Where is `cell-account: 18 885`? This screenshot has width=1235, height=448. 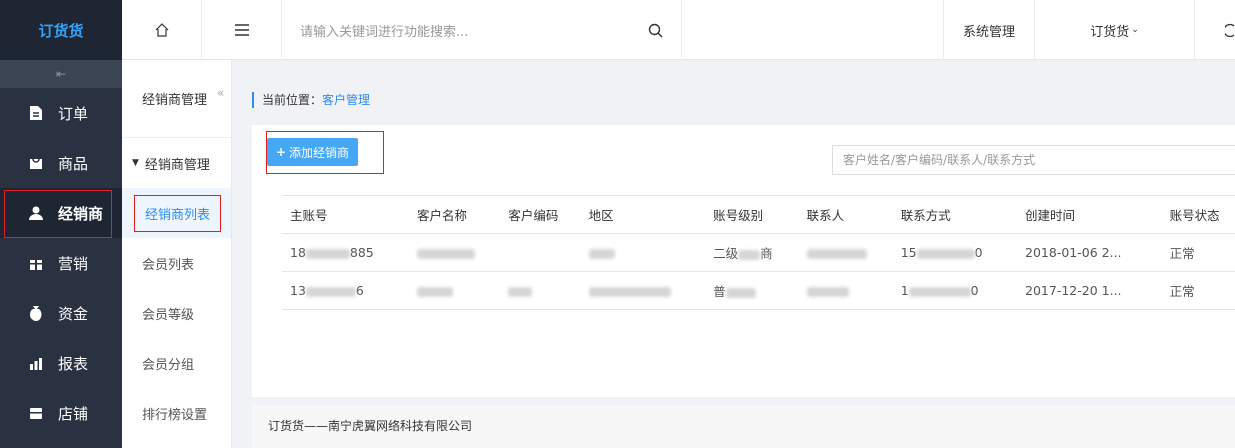 cell-account: 18 885 is located at coordinates (345, 252).